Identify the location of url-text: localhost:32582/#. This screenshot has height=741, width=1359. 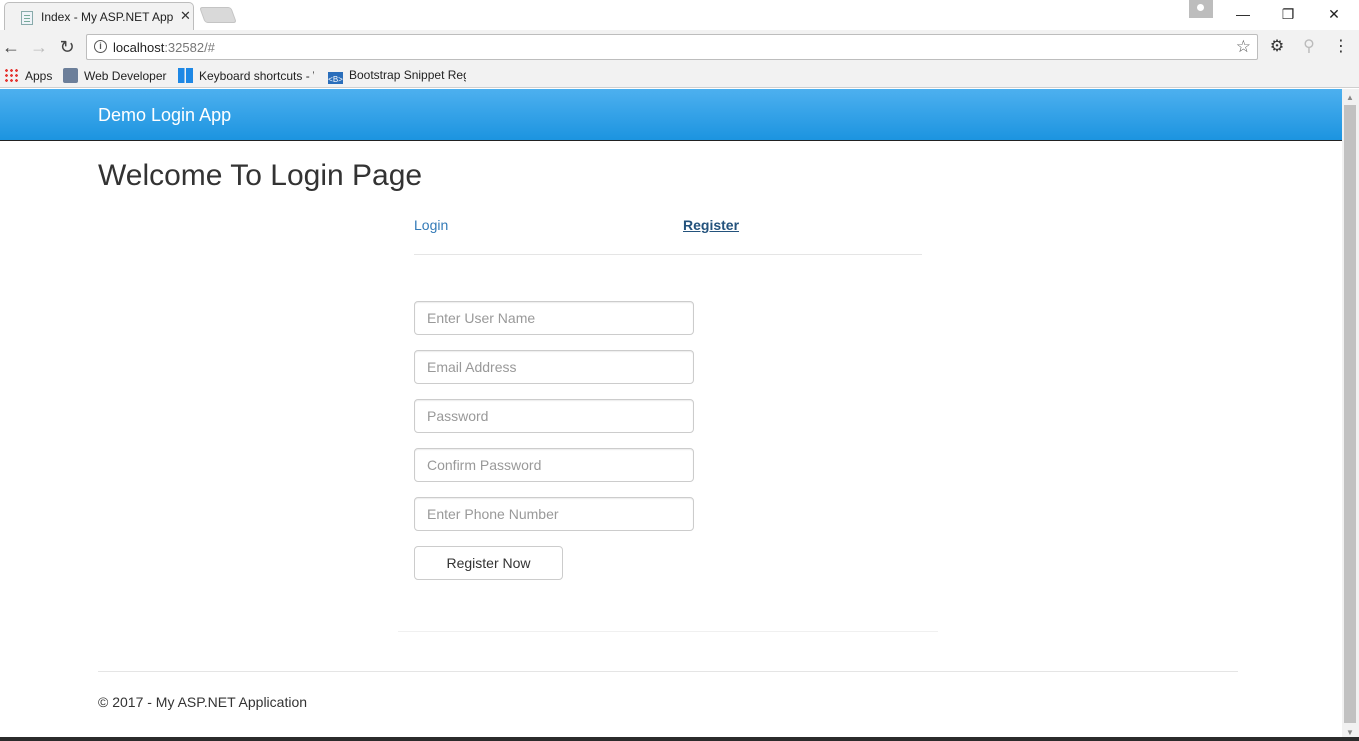
(164, 47).